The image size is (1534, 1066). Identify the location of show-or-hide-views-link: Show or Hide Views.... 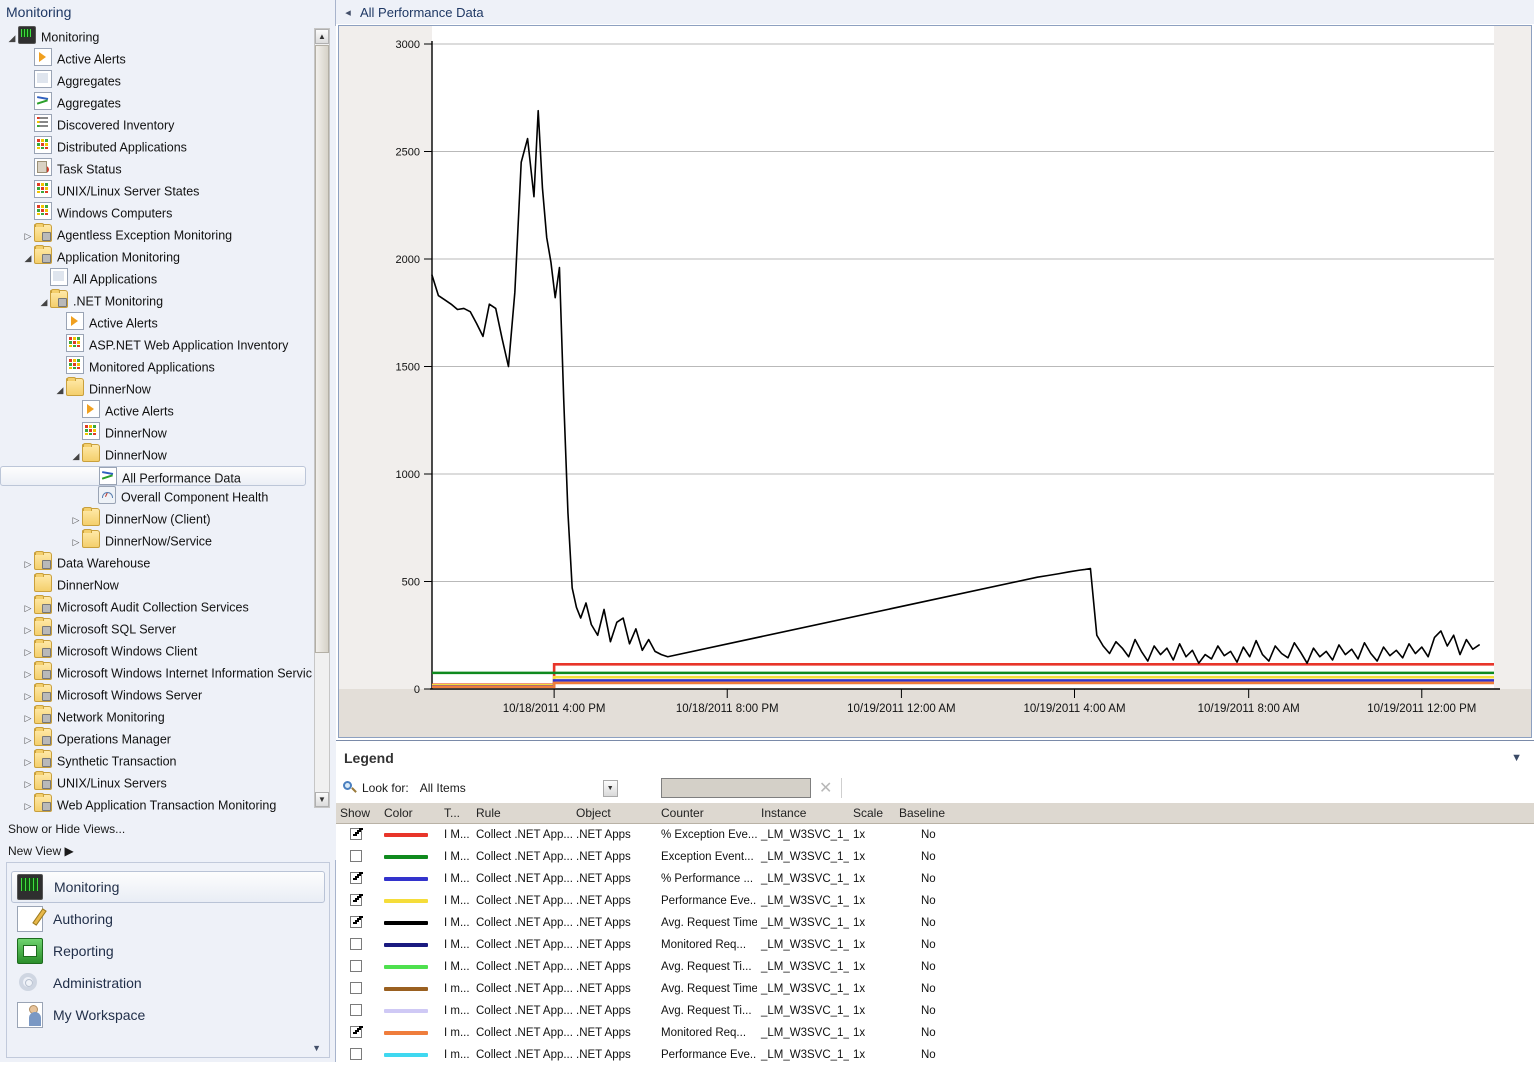
(172, 829).